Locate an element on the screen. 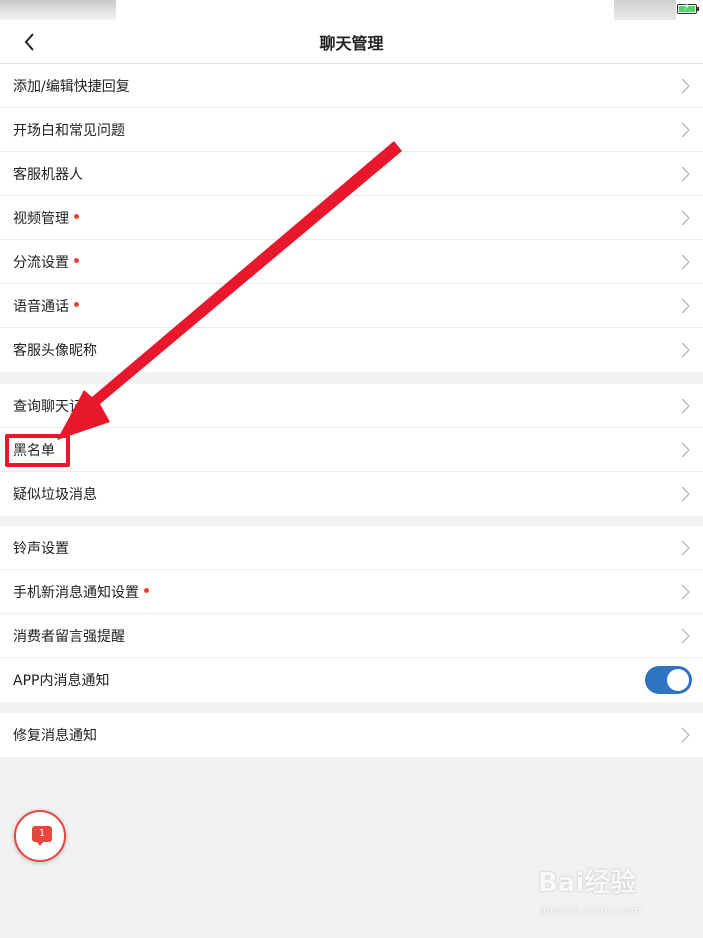 This screenshot has width=703, height=938. chat-bubble-tail is located at coordinates (40, 843).